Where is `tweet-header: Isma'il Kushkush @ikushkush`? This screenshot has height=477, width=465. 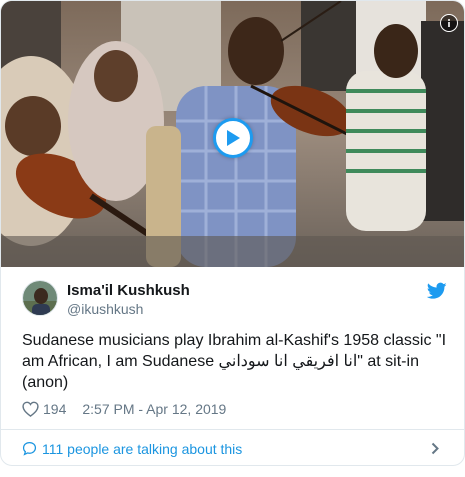 tweet-header: Isma'il Kushkush @ikushkush is located at coordinates (234, 299).